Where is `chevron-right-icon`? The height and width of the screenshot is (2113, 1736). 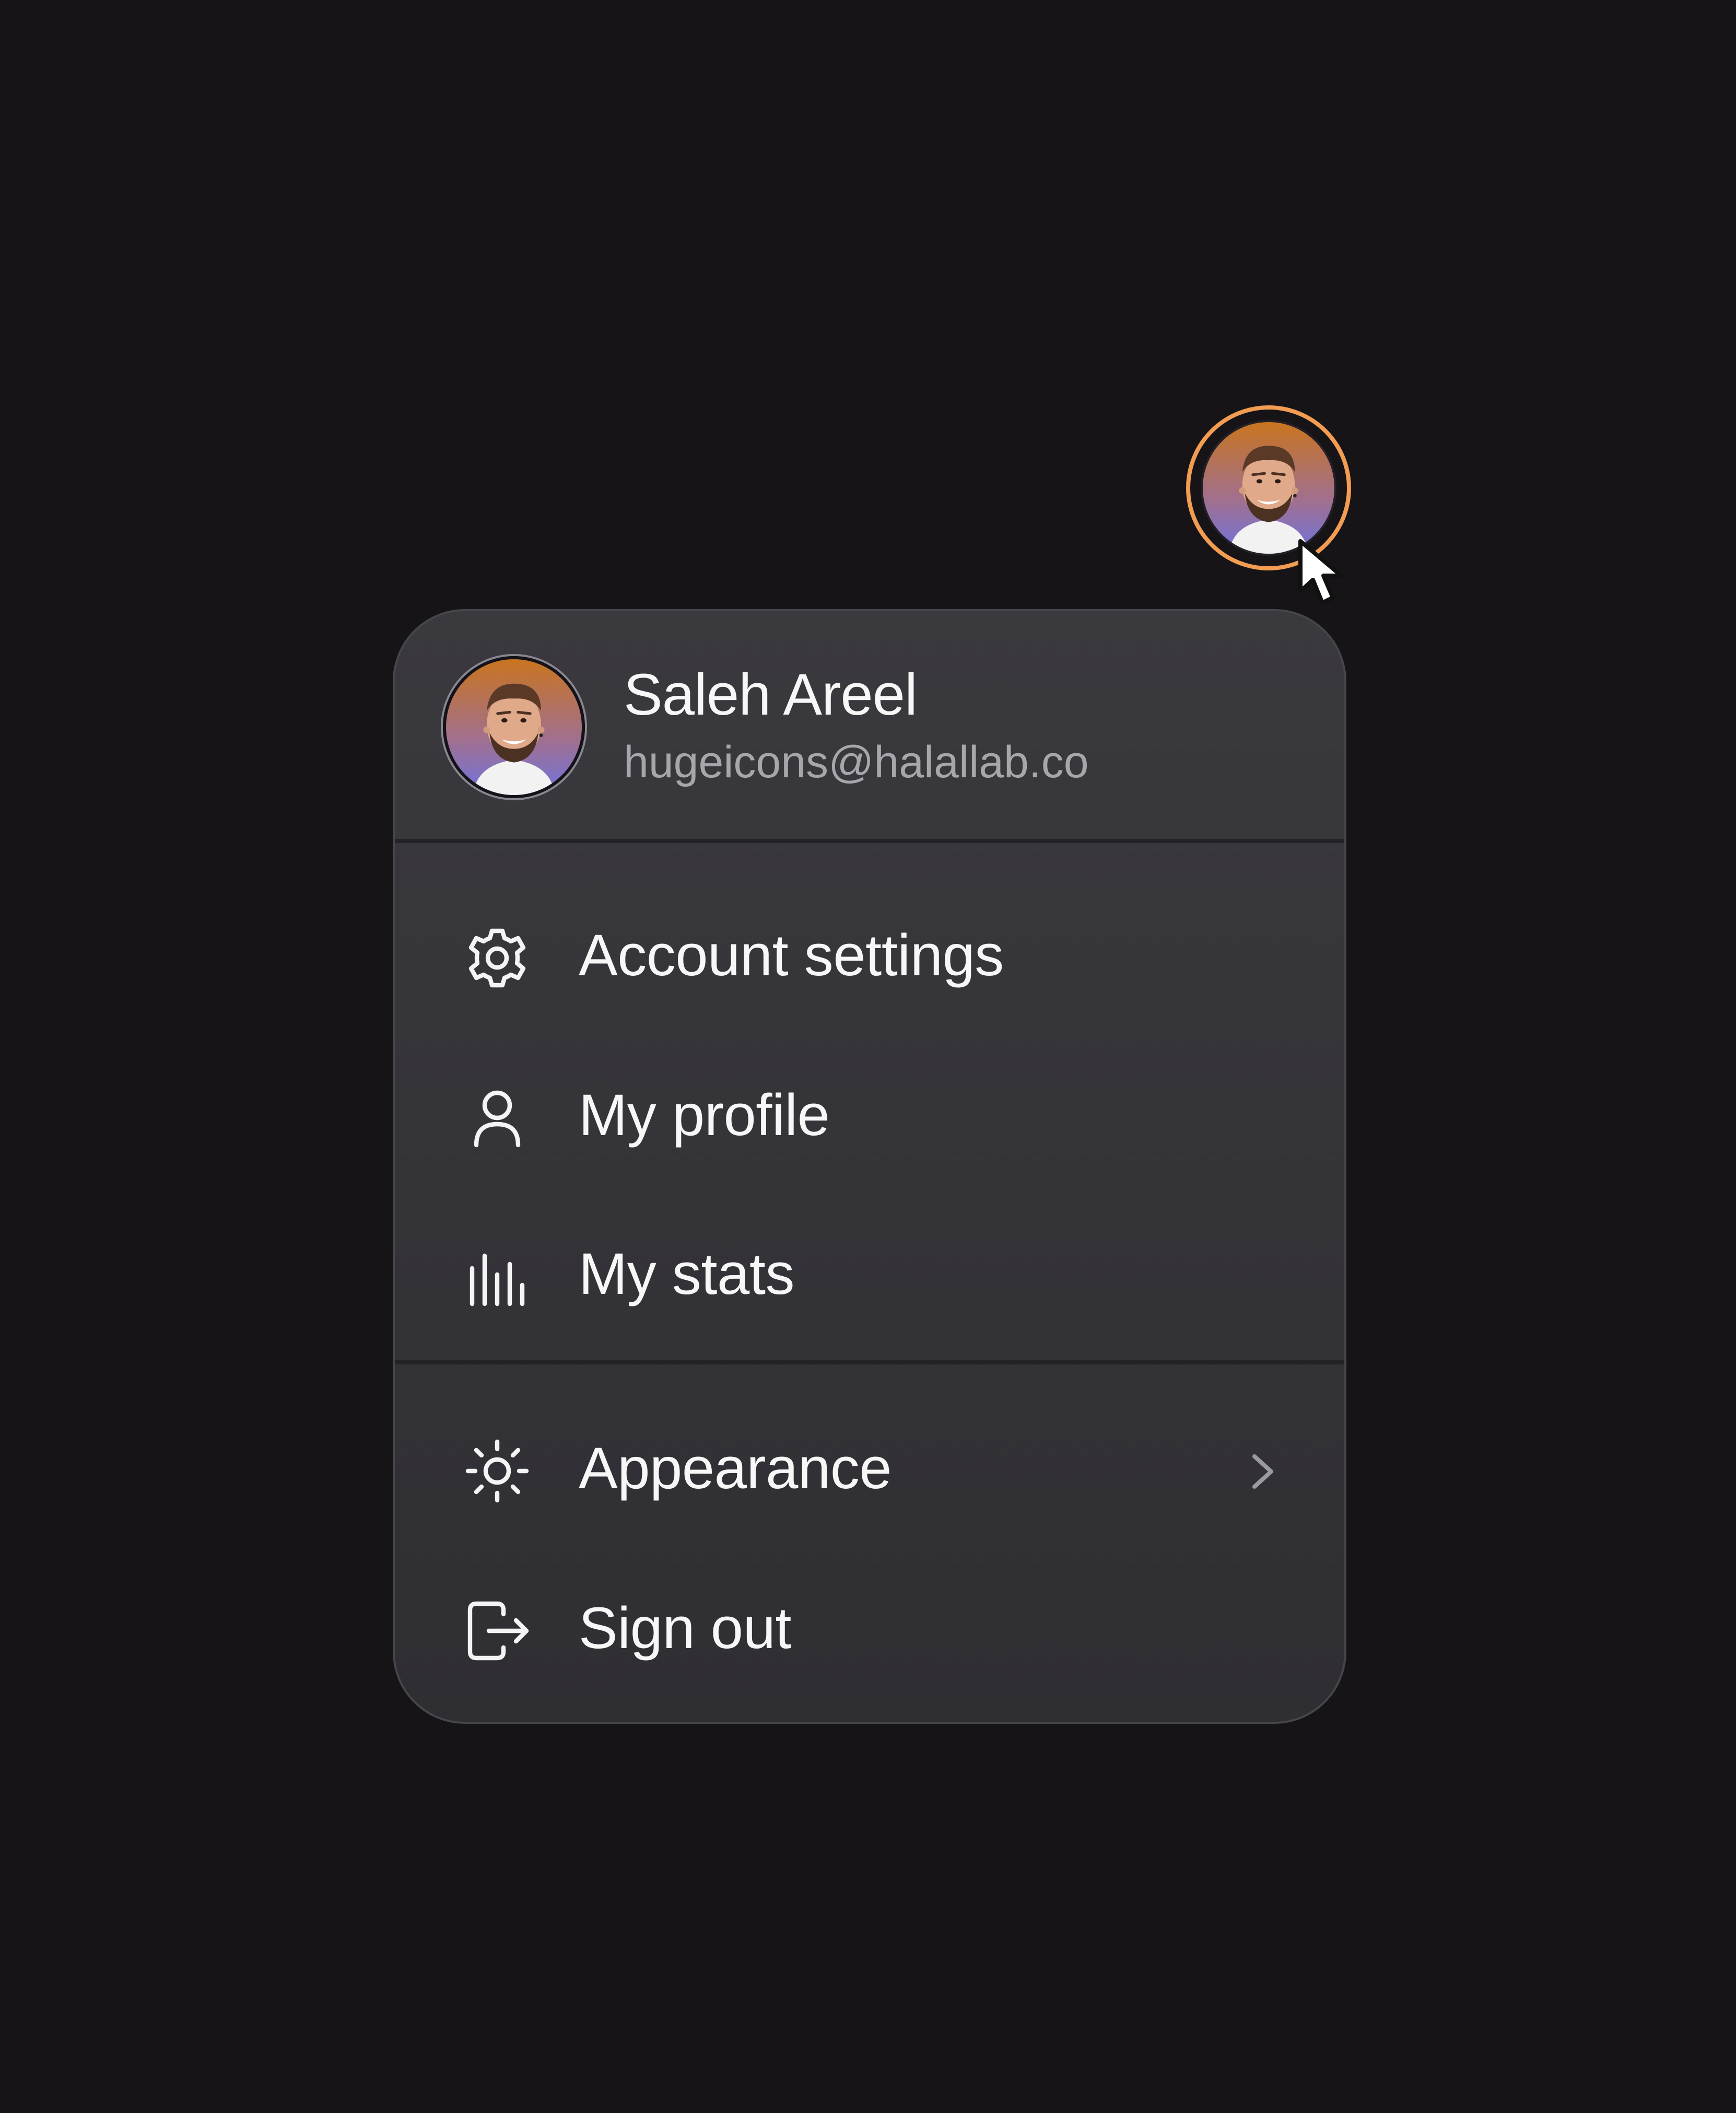
chevron-right-icon is located at coordinates (1263, 1471).